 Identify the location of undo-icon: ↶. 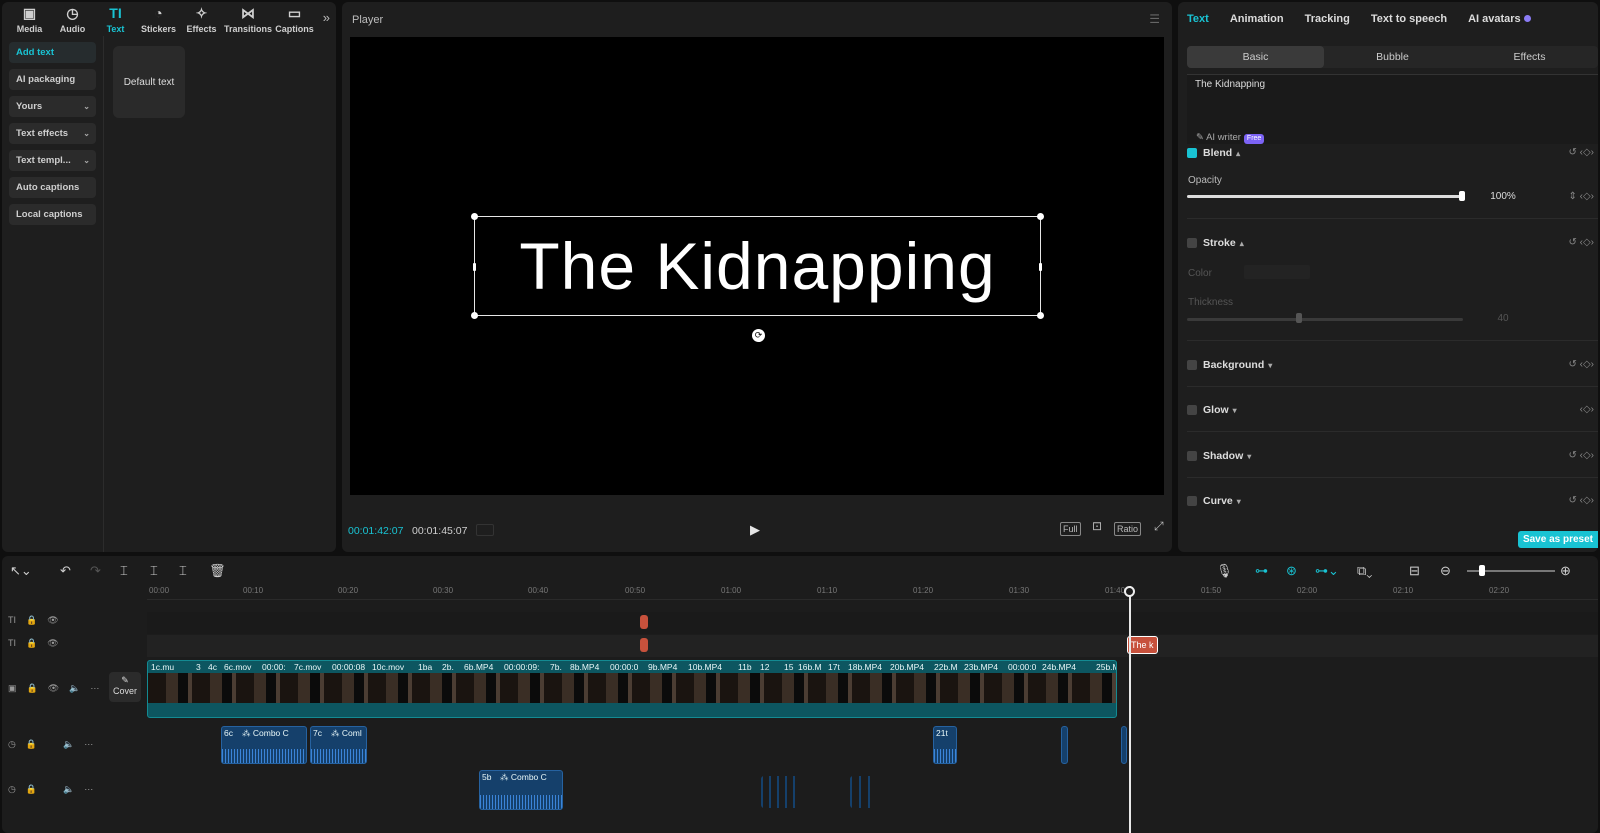
(65, 571).